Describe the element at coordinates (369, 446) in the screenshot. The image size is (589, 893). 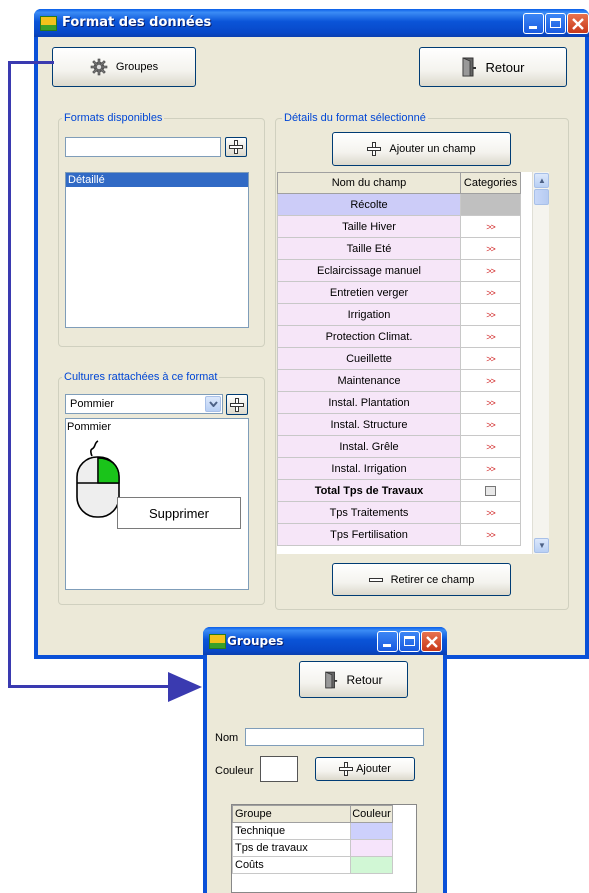
I see `field-name-cell: Instal. Grêle` at that location.